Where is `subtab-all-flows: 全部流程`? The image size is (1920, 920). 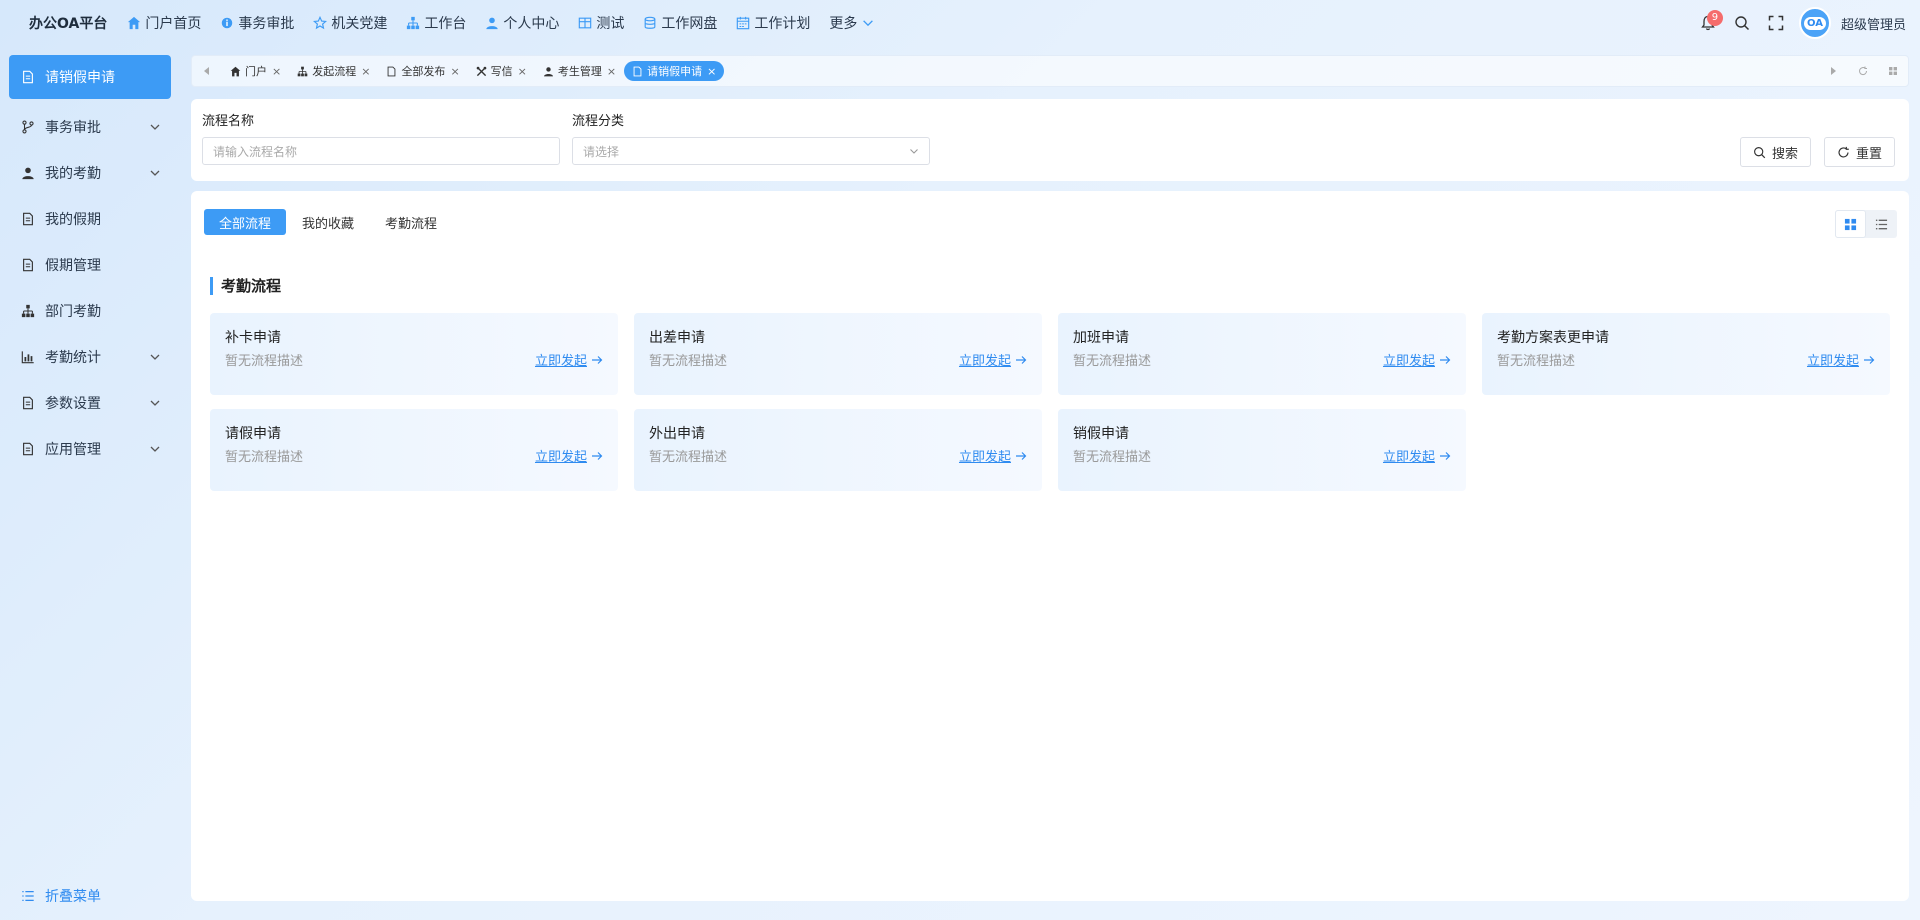
subtab-all-flows: 全部流程 is located at coordinates (245, 222).